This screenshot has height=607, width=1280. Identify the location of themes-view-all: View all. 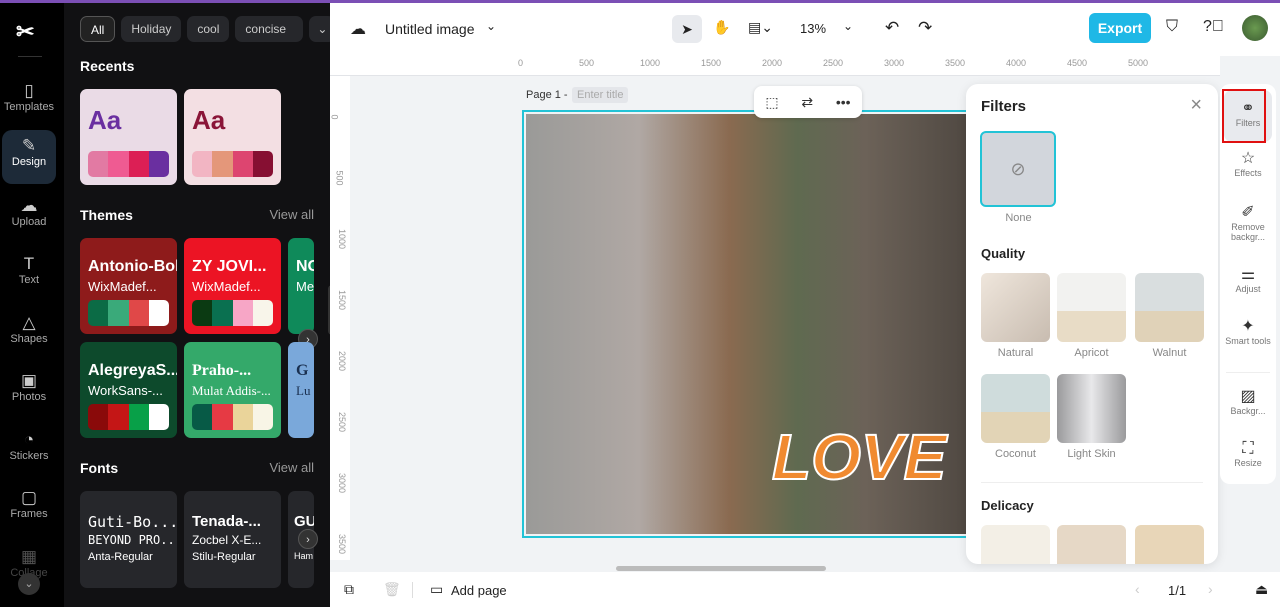
(291, 214).